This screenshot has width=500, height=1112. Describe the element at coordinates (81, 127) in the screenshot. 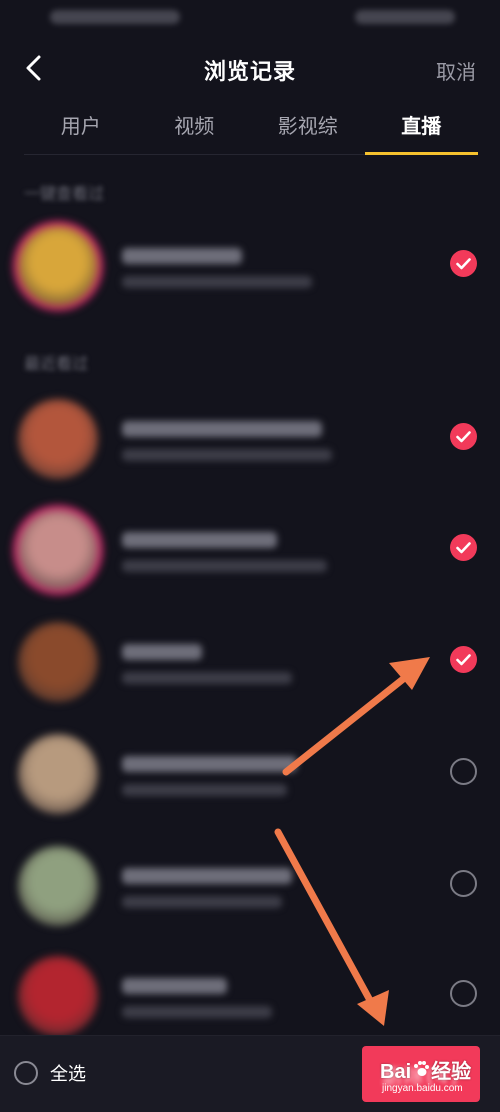

I see `tab-users: 用户` at that location.